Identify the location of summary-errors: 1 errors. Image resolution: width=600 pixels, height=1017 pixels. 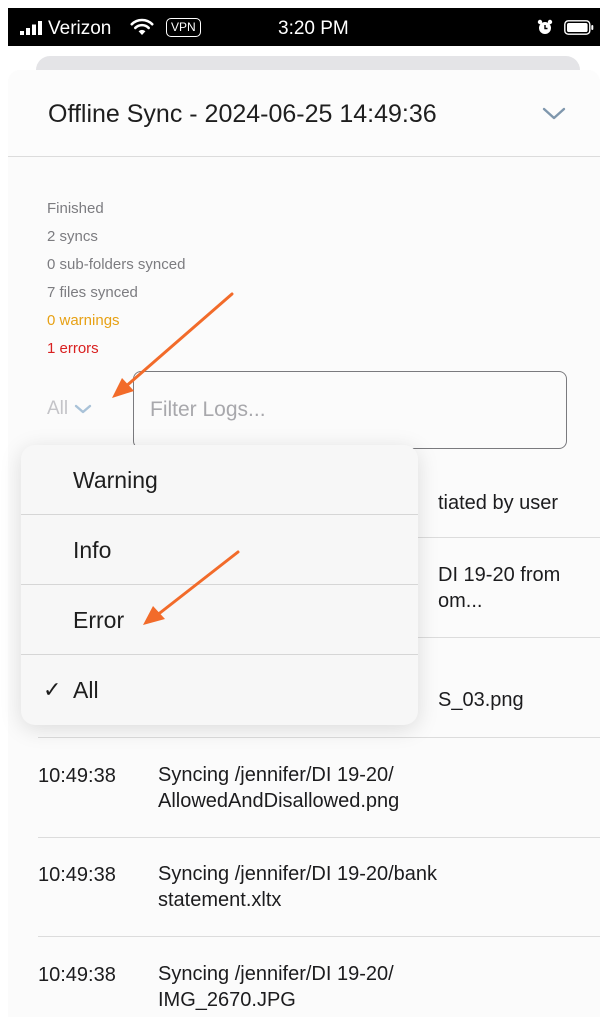
(73, 348).